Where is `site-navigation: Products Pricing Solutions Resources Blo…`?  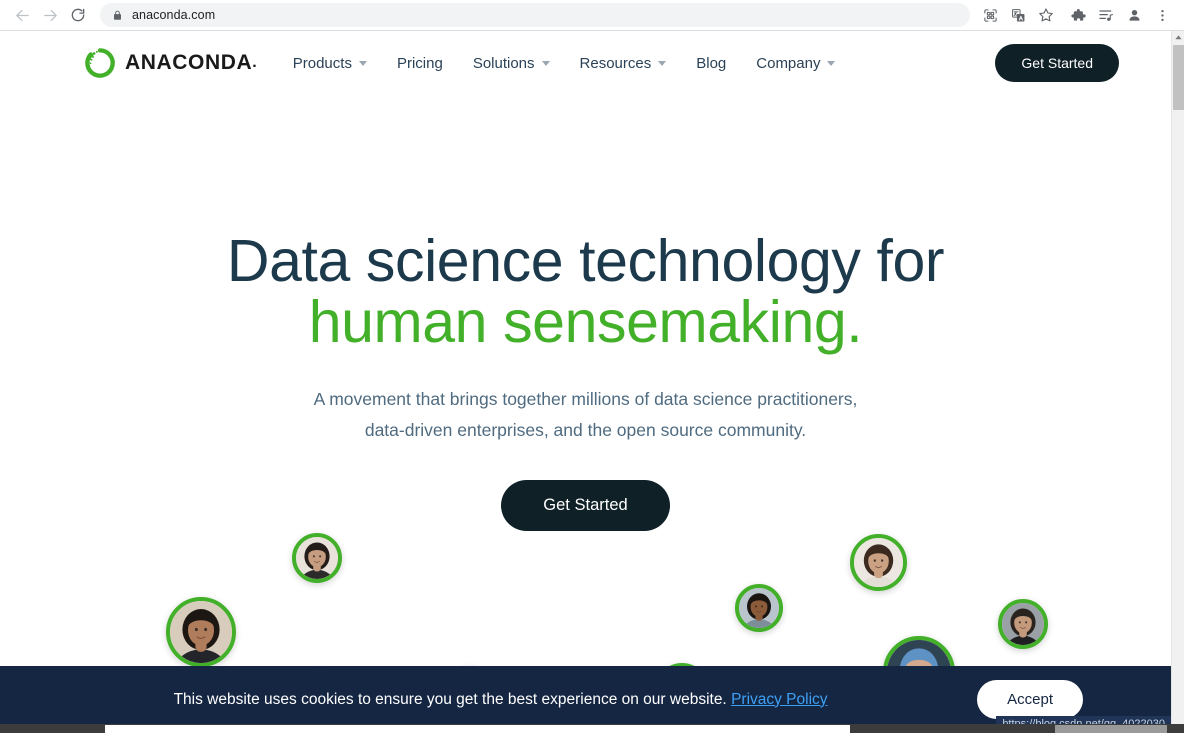 site-navigation: Products Pricing Solutions Resources Blo… is located at coordinates (644, 63).